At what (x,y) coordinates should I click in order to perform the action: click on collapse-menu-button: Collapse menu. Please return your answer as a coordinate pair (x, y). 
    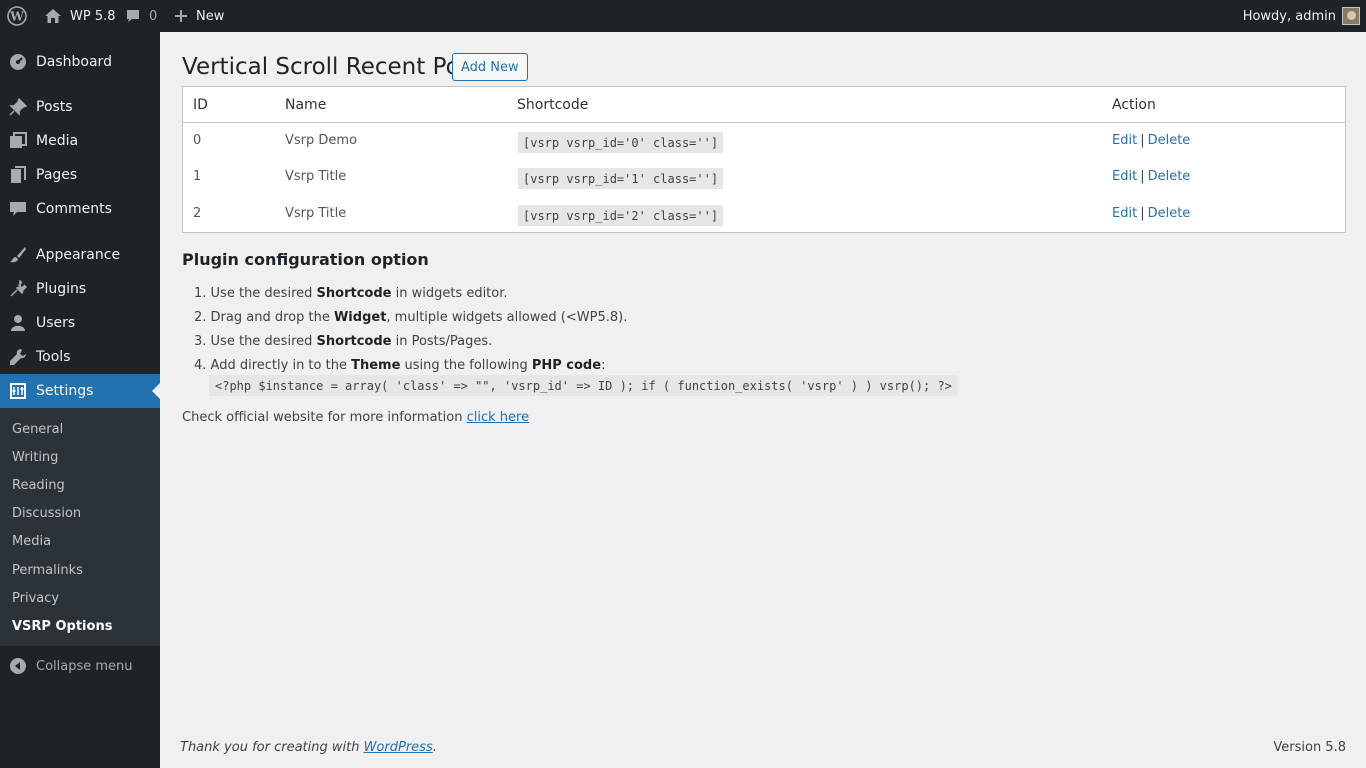
    Looking at the image, I should click on (80, 666).